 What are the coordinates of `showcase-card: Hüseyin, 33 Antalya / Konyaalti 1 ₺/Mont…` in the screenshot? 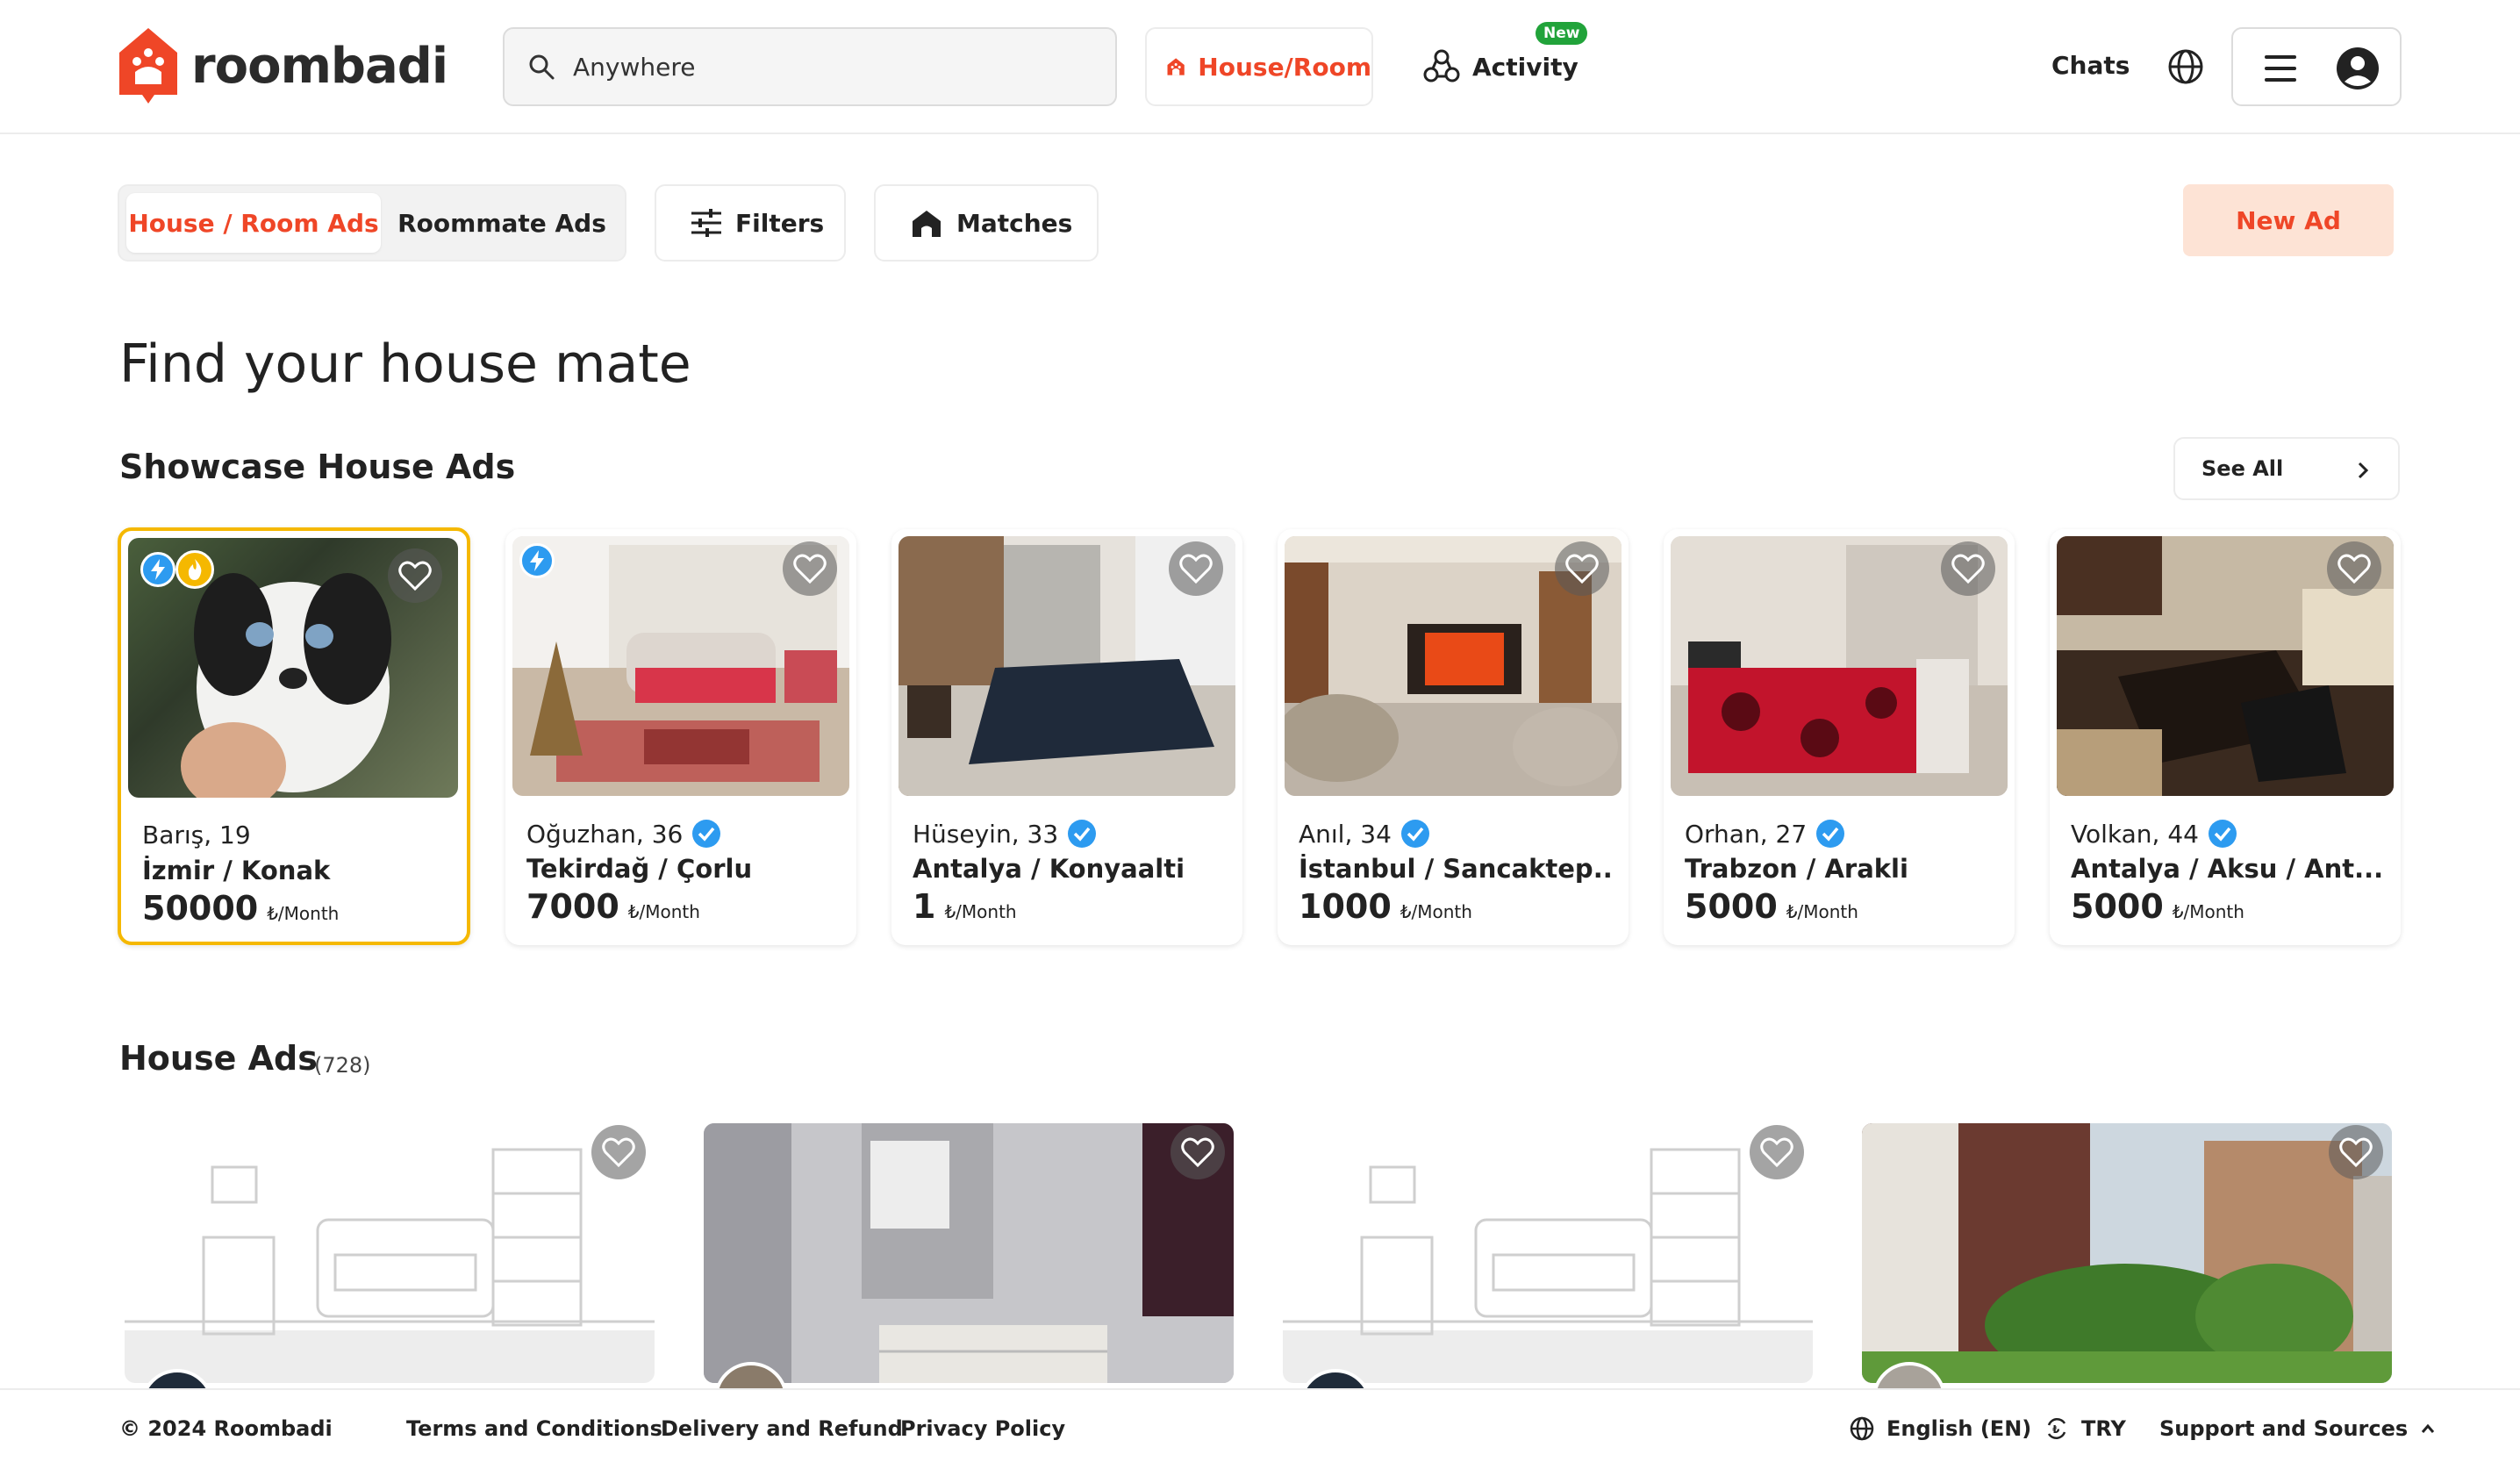 It's located at (1066, 737).